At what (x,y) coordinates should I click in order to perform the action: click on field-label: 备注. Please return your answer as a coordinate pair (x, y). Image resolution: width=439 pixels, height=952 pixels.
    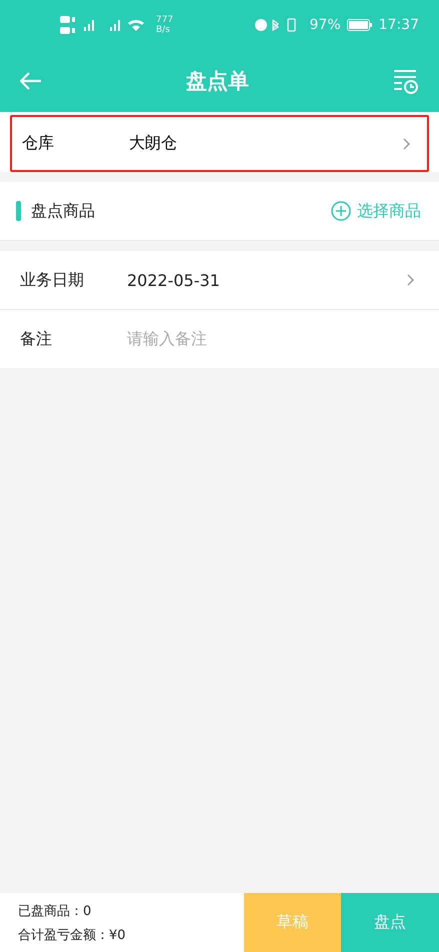
    Looking at the image, I should click on (36, 339).